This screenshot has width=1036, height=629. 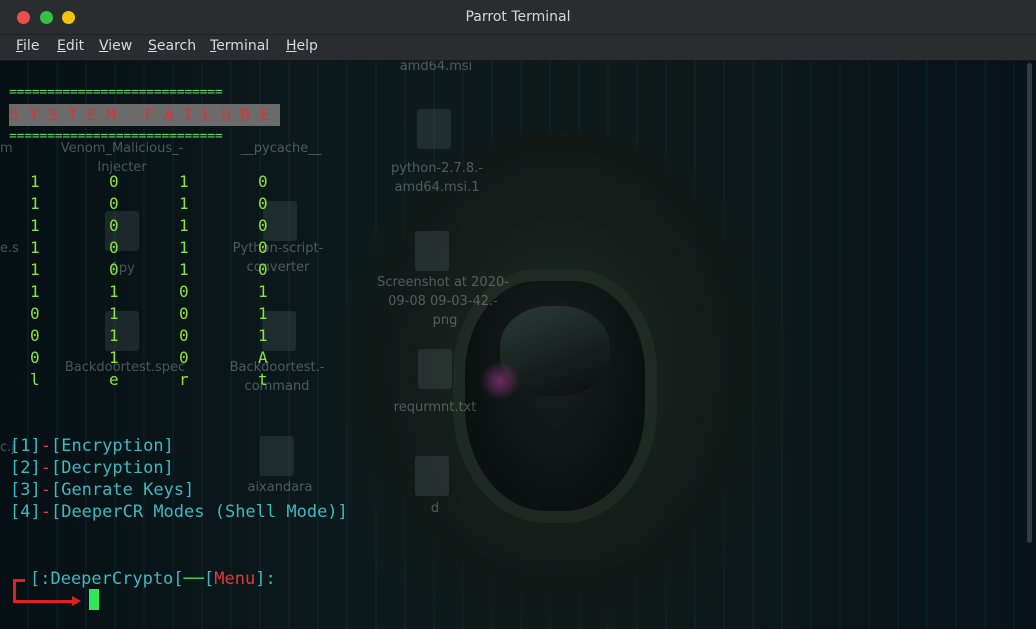 What do you see at coordinates (435, 369) in the screenshot?
I see `desktop-text-file-icon` at bounding box center [435, 369].